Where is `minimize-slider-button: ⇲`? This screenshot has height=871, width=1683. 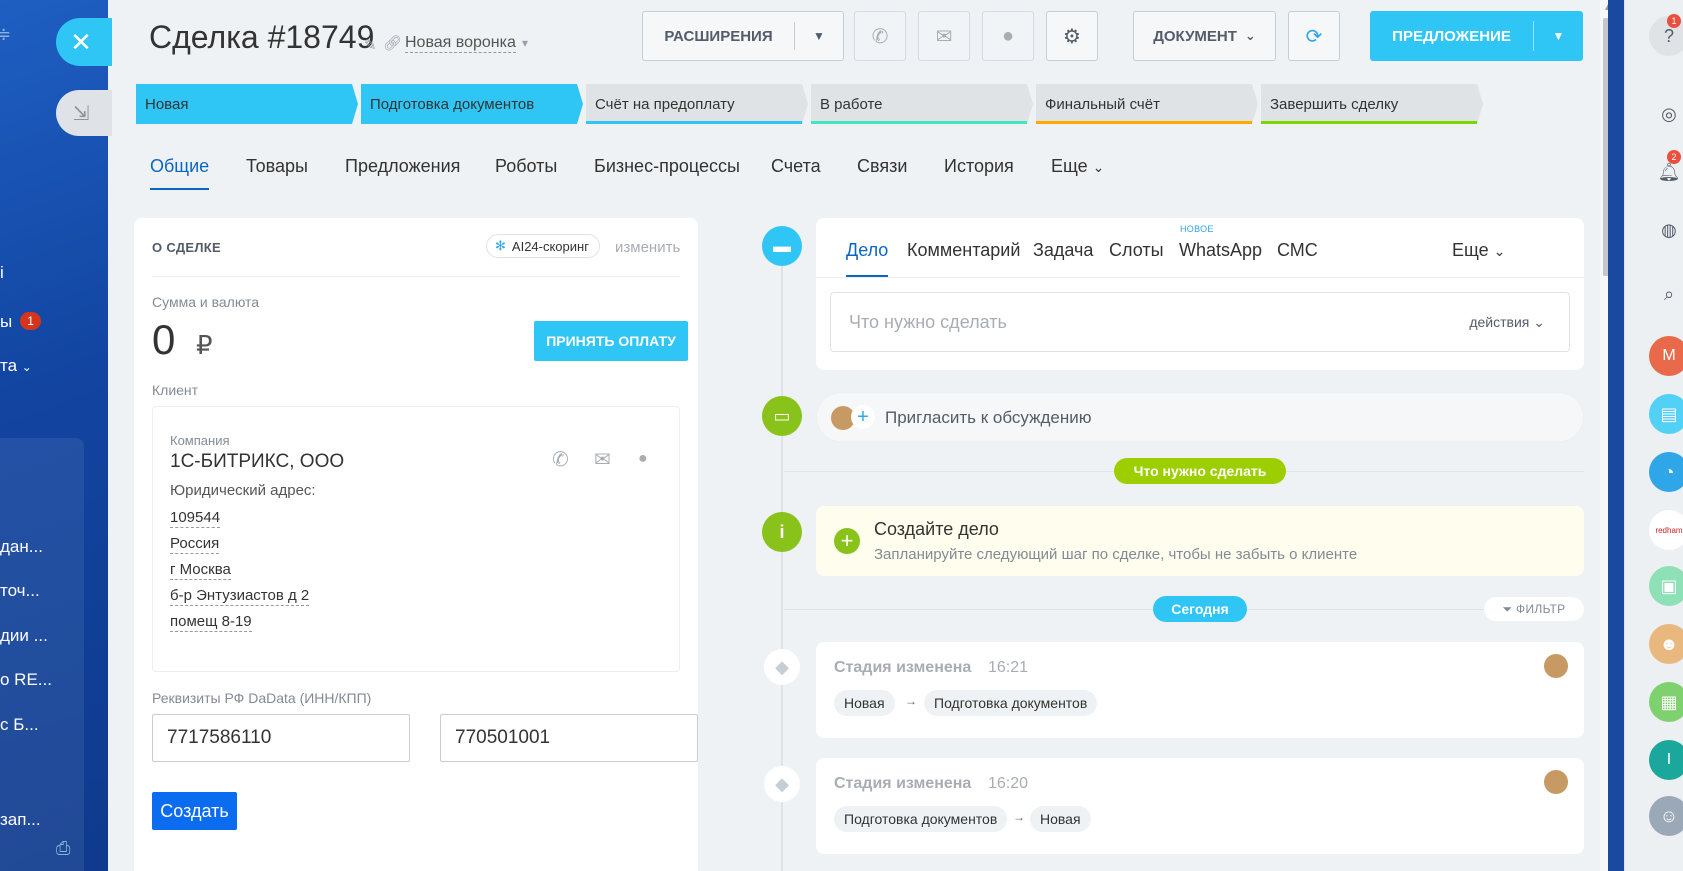 minimize-slider-button: ⇲ is located at coordinates (84, 113).